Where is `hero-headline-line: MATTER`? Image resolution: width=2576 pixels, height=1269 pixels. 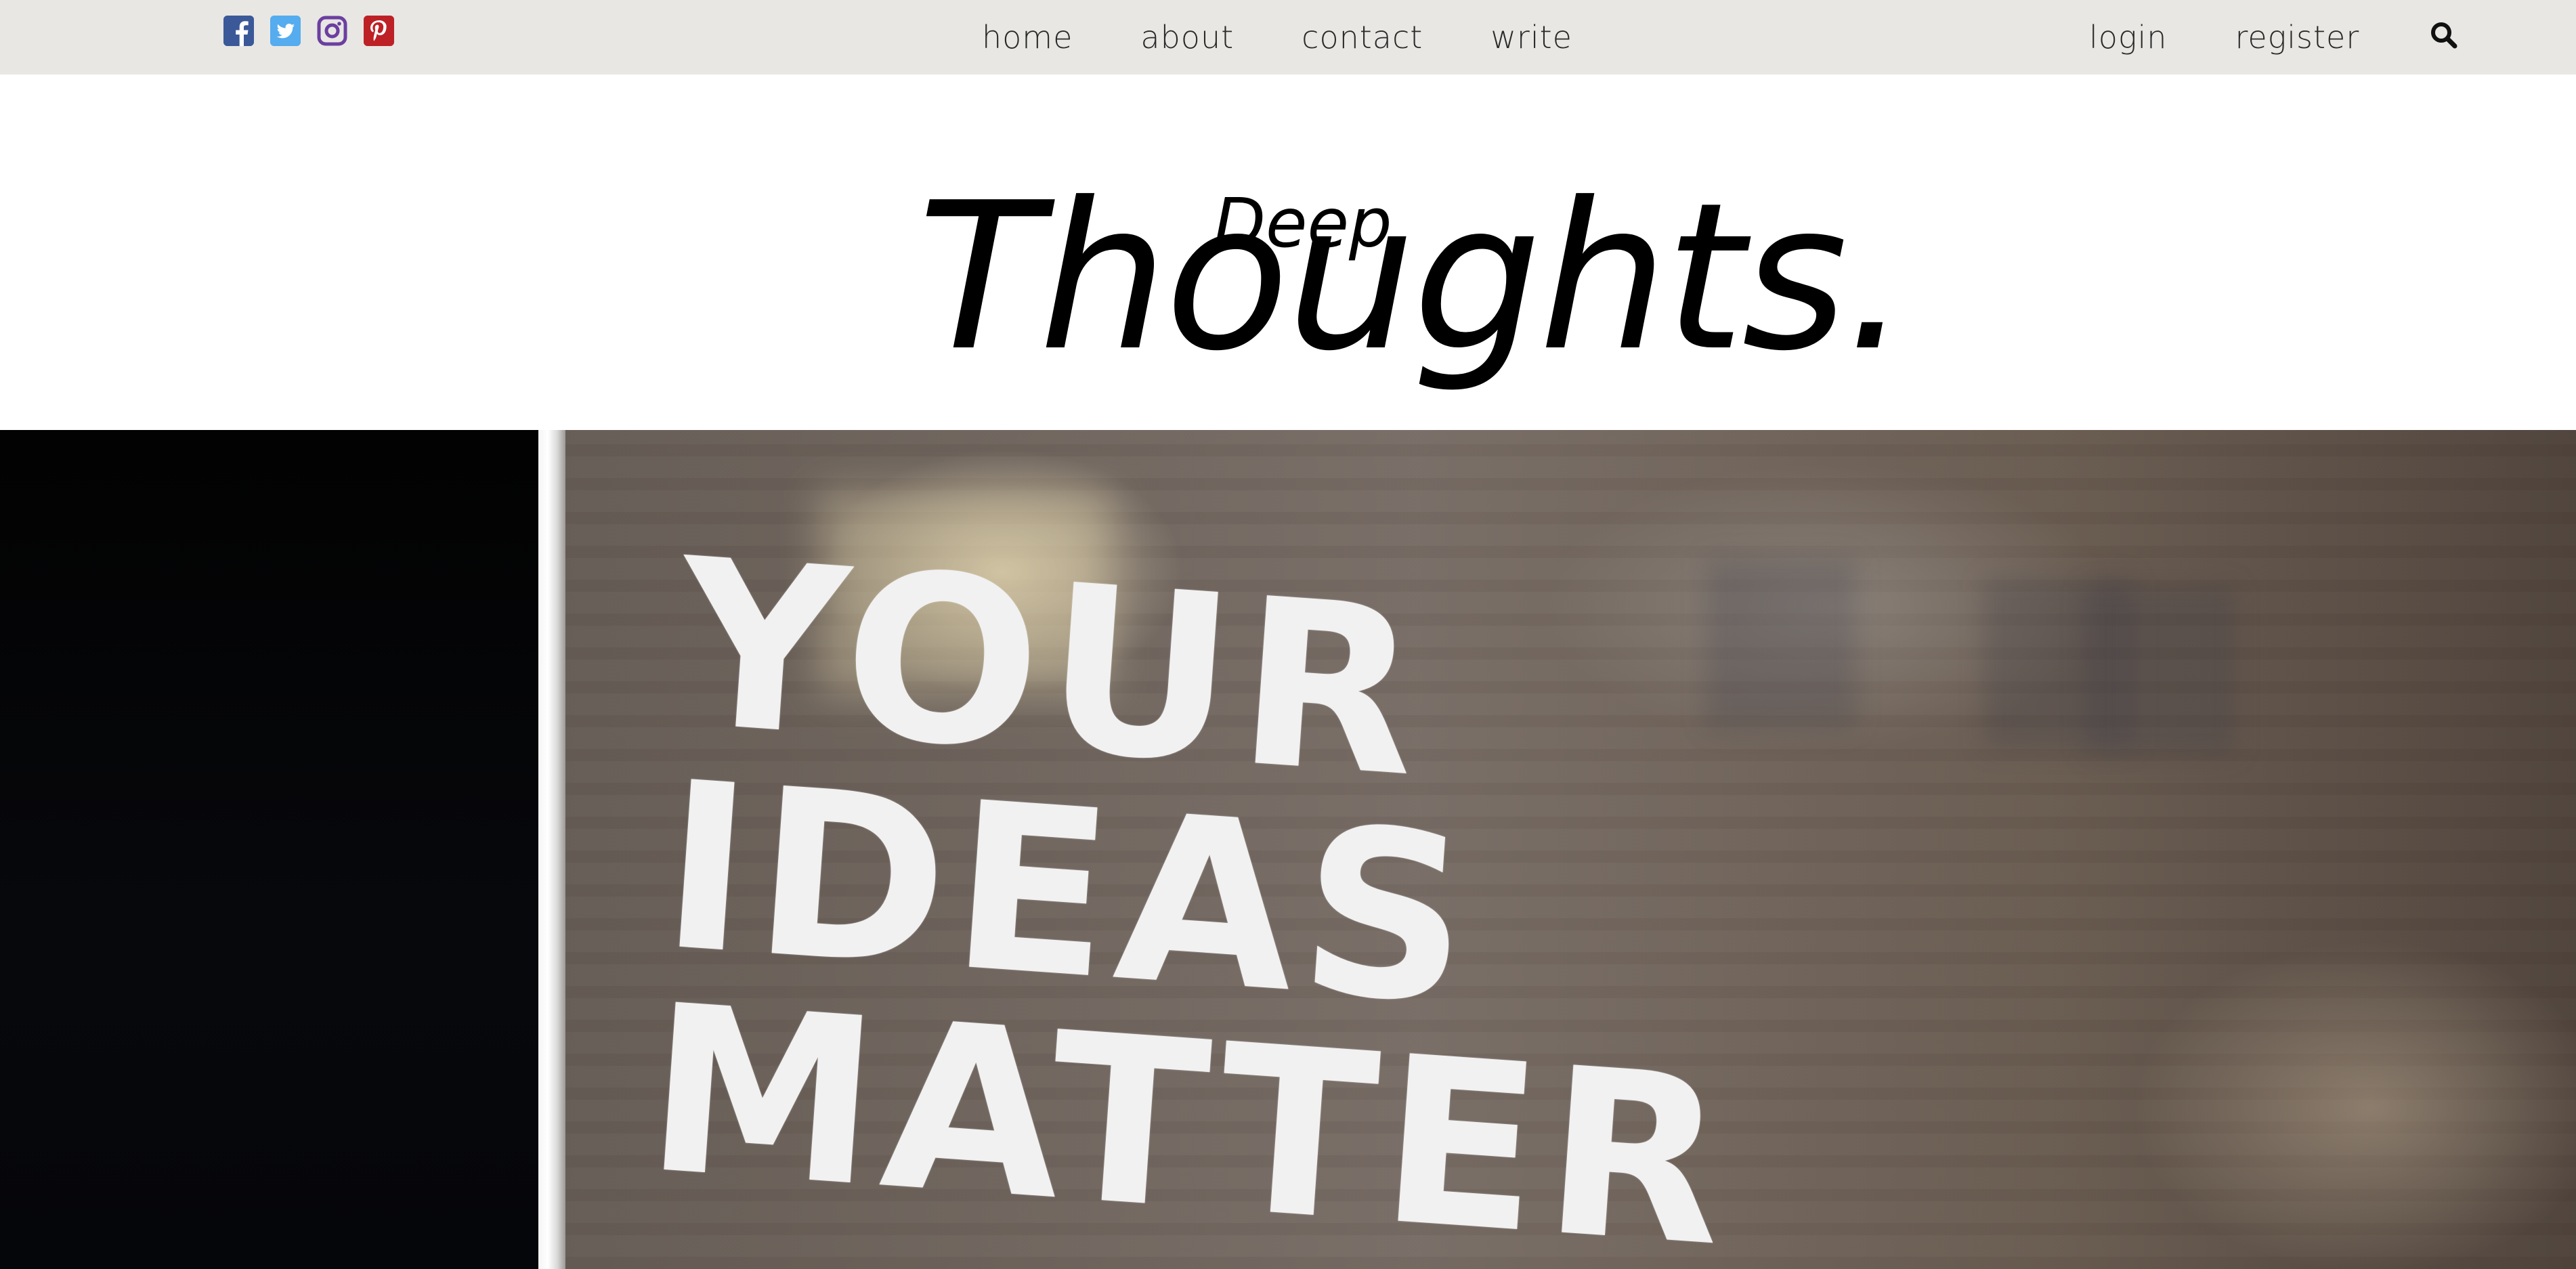 hero-headline-line: MATTER is located at coordinates (1189, 1112).